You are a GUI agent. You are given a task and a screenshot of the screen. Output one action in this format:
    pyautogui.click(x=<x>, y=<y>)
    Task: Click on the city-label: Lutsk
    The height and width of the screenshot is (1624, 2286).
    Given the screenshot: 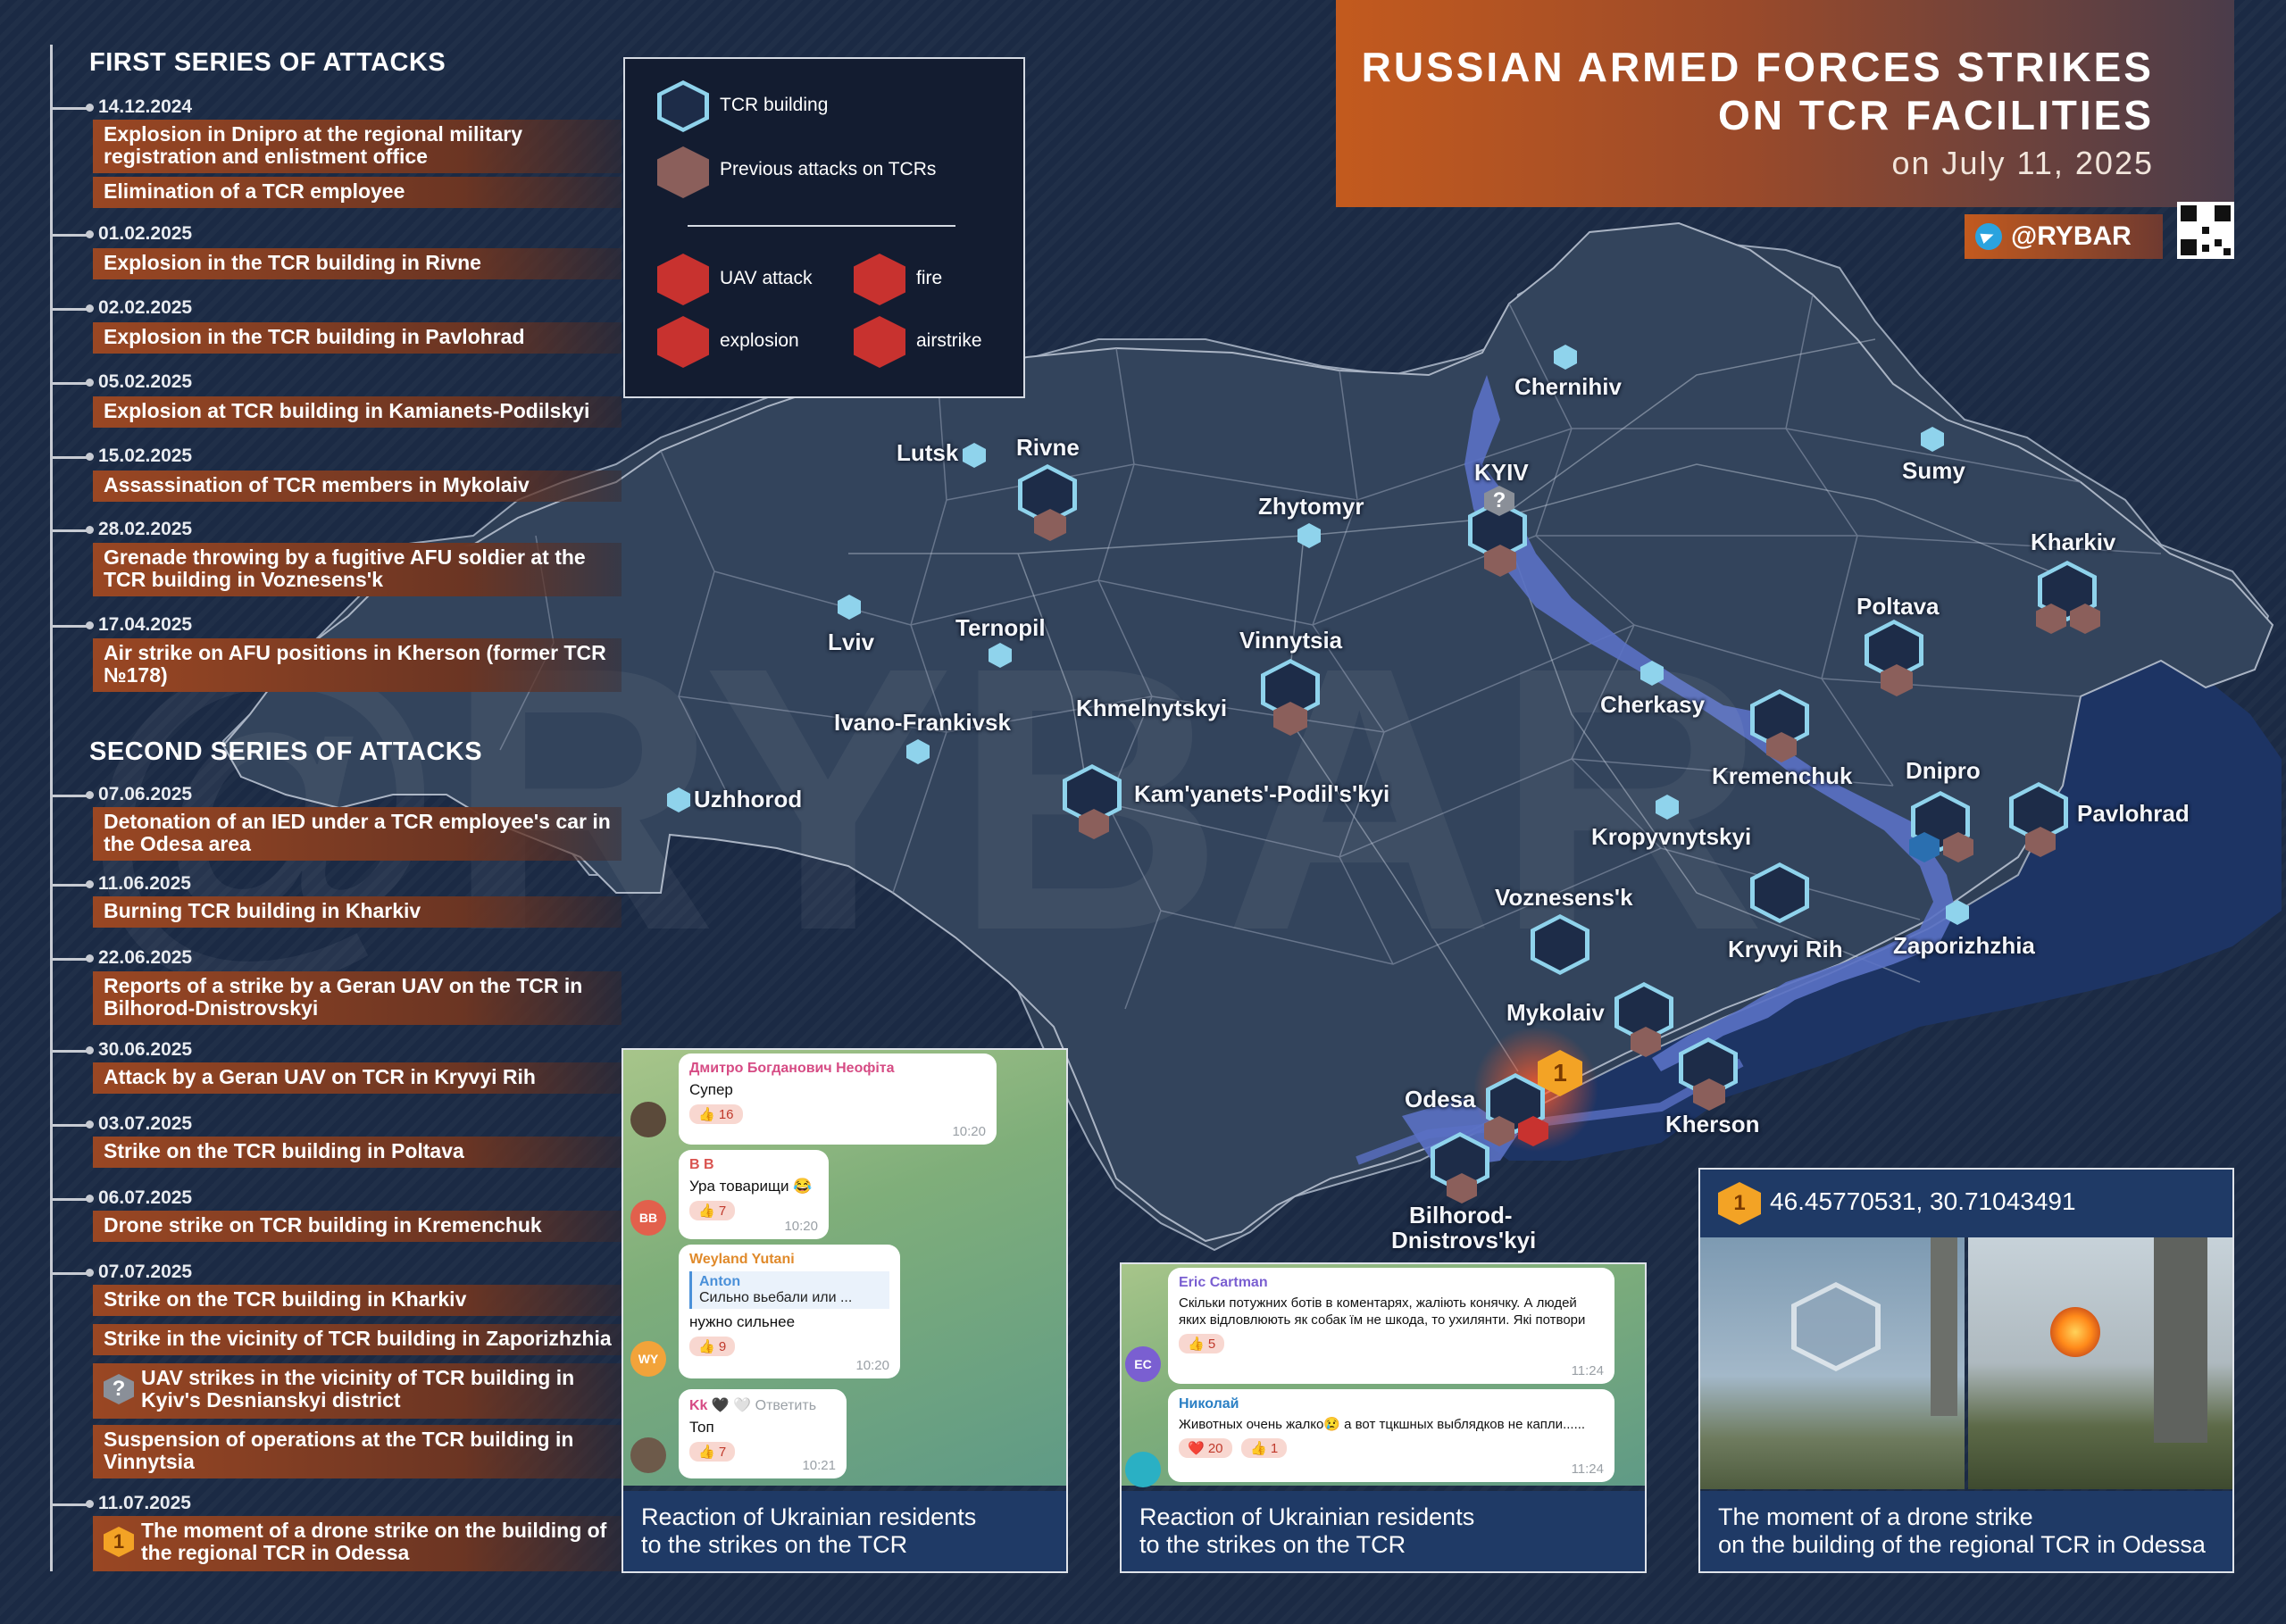 What is the action you would take?
    pyautogui.click(x=928, y=452)
    